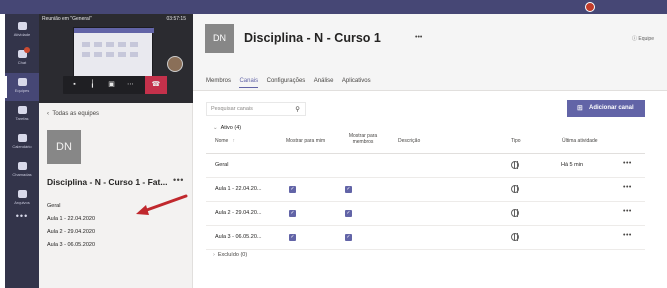  I want to click on rail-more-button: •••, so click(22, 216).